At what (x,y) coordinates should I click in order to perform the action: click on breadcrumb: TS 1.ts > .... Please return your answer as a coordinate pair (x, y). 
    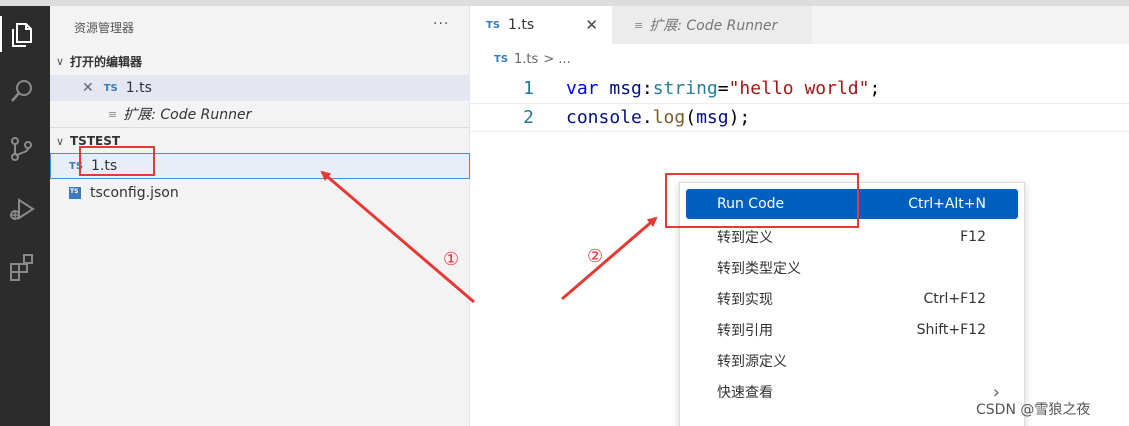
    Looking at the image, I should click on (532, 59).